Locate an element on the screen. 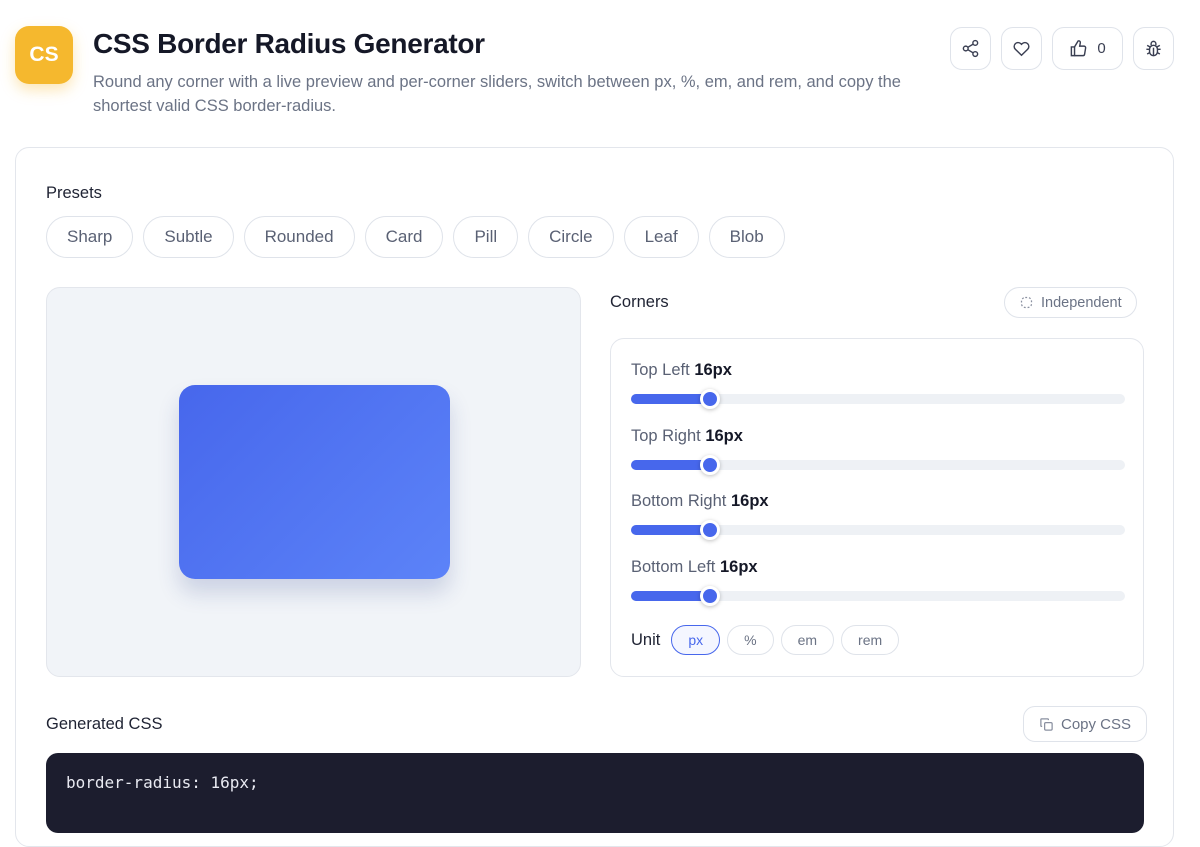 The height and width of the screenshot is (847, 1200). report-bug-button is located at coordinates (1153, 48).